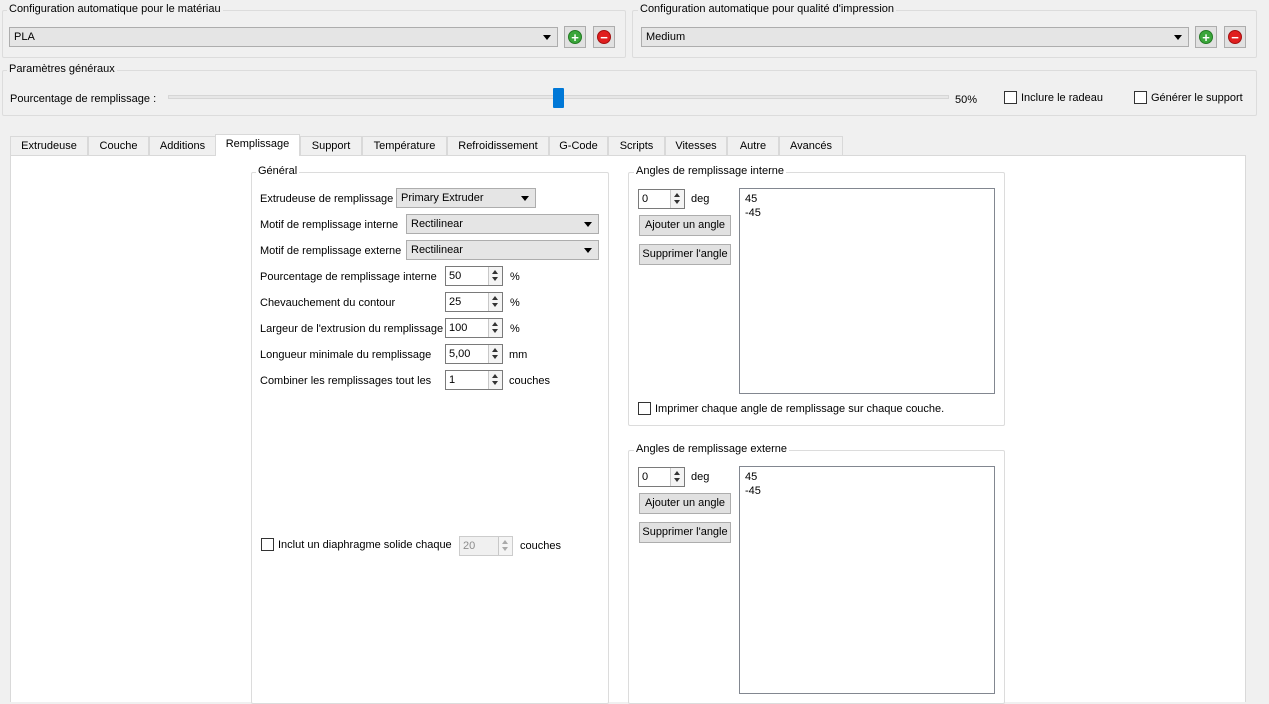  What do you see at coordinates (867, 580) in the screenshot?
I see `external-angles-list: 45 -45` at bounding box center [867, 580].